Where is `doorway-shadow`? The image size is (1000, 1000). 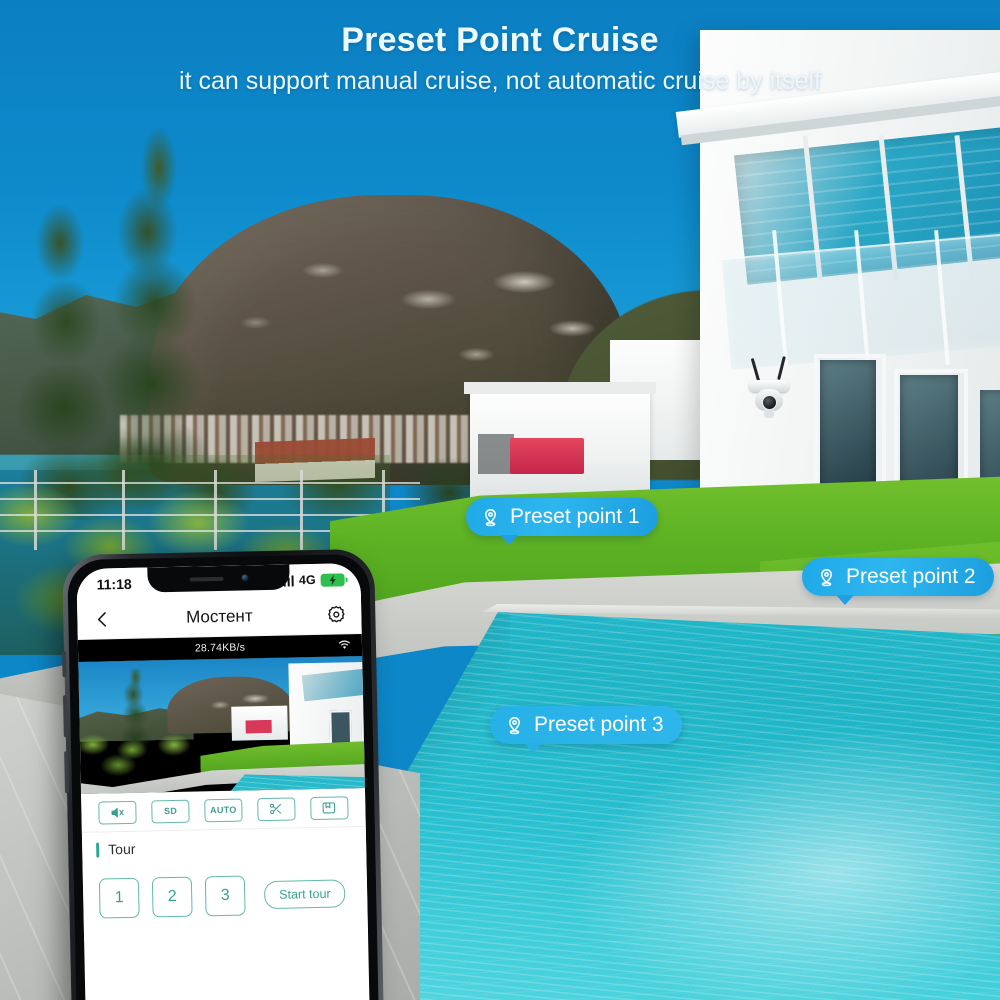
doorway-shadow is located at coordinates (496, 454).